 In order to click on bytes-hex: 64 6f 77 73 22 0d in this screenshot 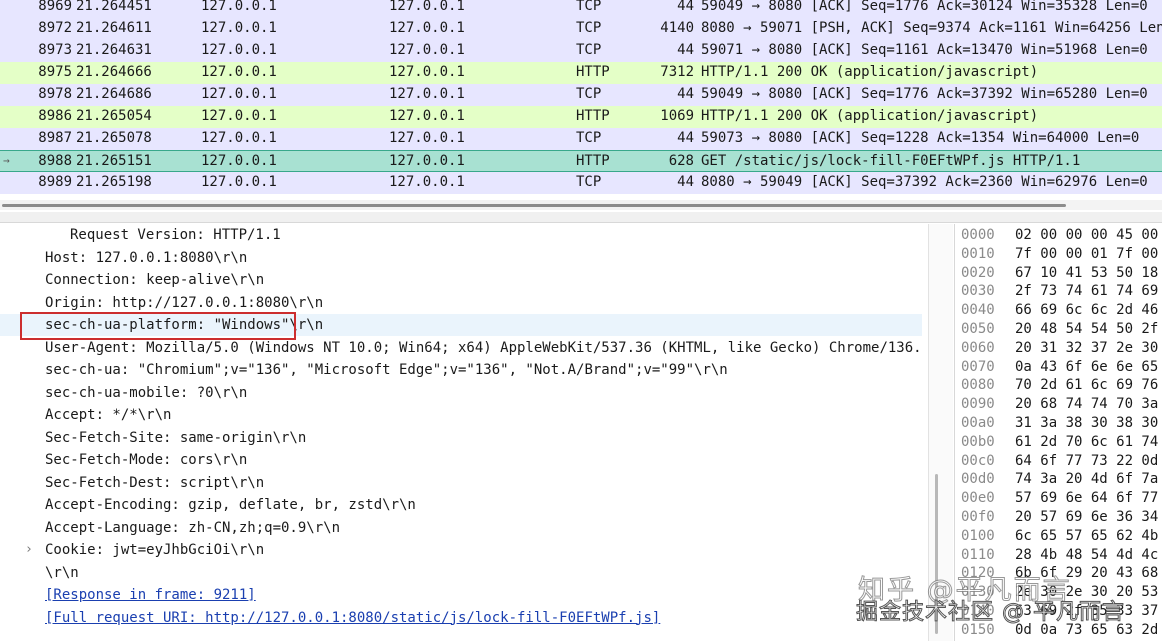, I will do `click(1087, 460)`.